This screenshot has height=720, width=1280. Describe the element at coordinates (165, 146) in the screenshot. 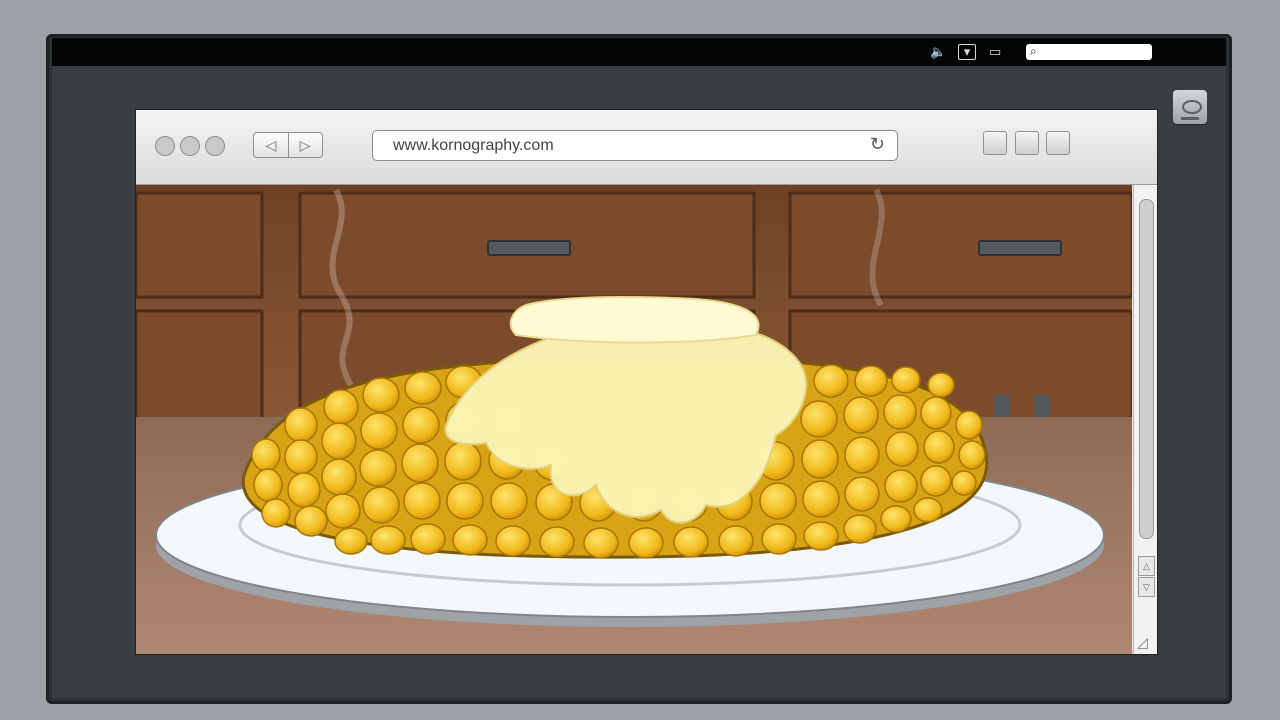

I see `close-window-button` at that location.